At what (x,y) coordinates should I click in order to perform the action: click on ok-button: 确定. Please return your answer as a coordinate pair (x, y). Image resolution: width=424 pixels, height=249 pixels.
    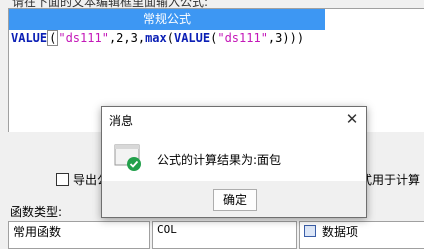
    Looking at the image, I should click on (235, 200).